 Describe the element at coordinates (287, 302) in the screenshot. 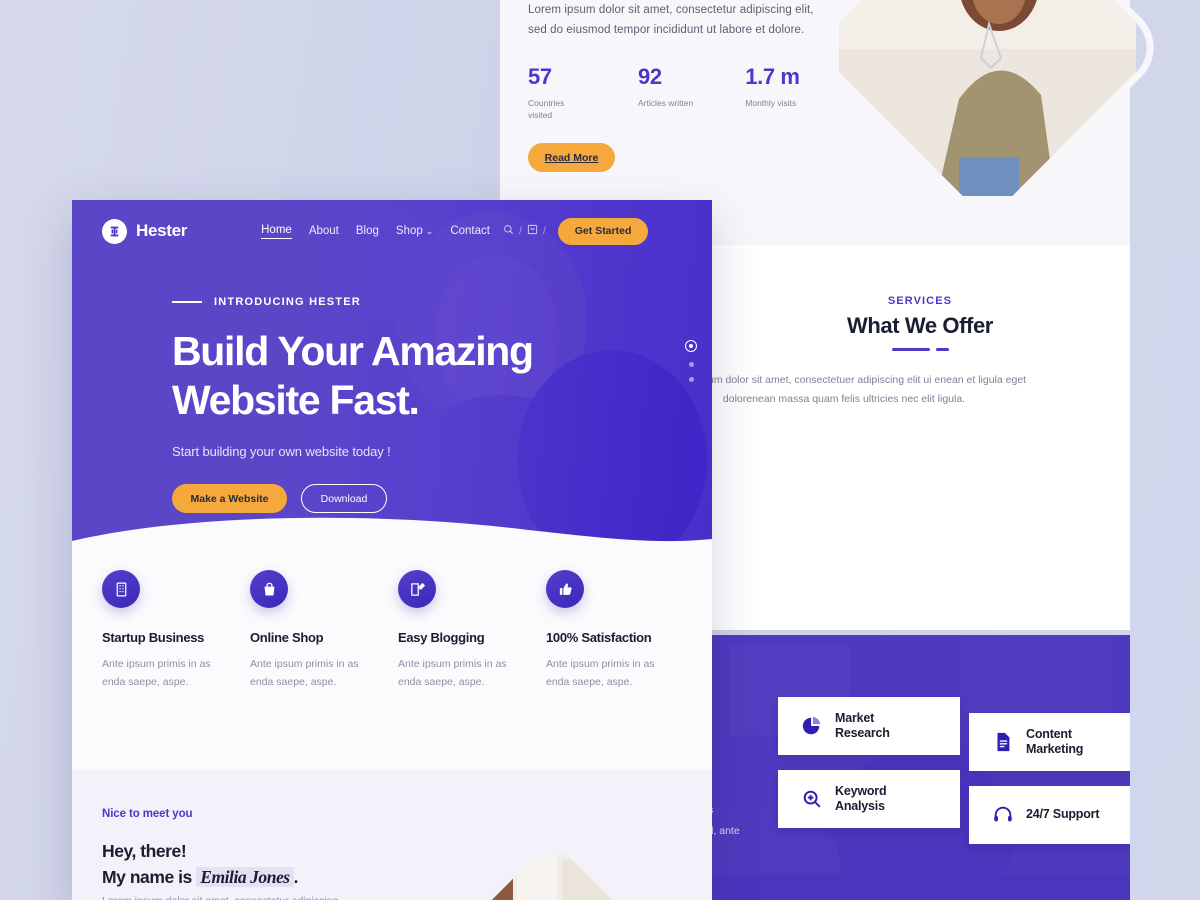

I see `hero-kicker-text: INTRODUCING HESTER` at that location.